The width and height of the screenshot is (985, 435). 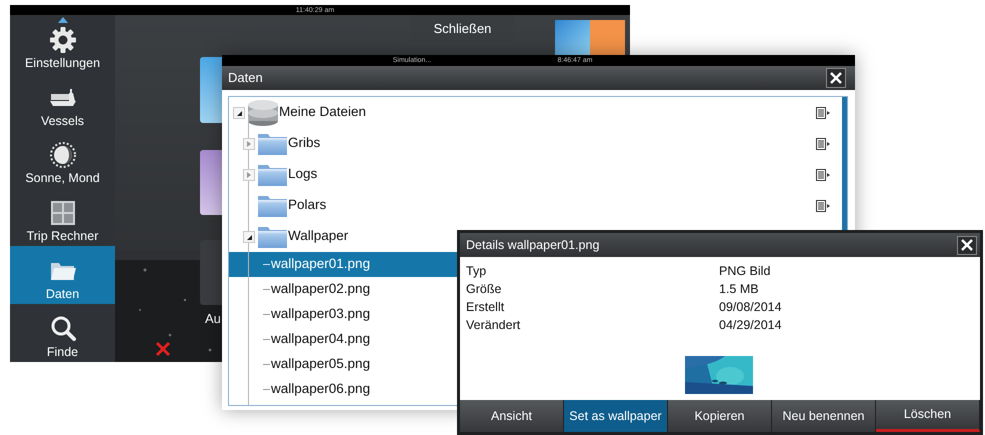 What do you see at coordinates (213, 319) in the screenshot?
I see `app-label: Au` at bounding box center [213, 319].